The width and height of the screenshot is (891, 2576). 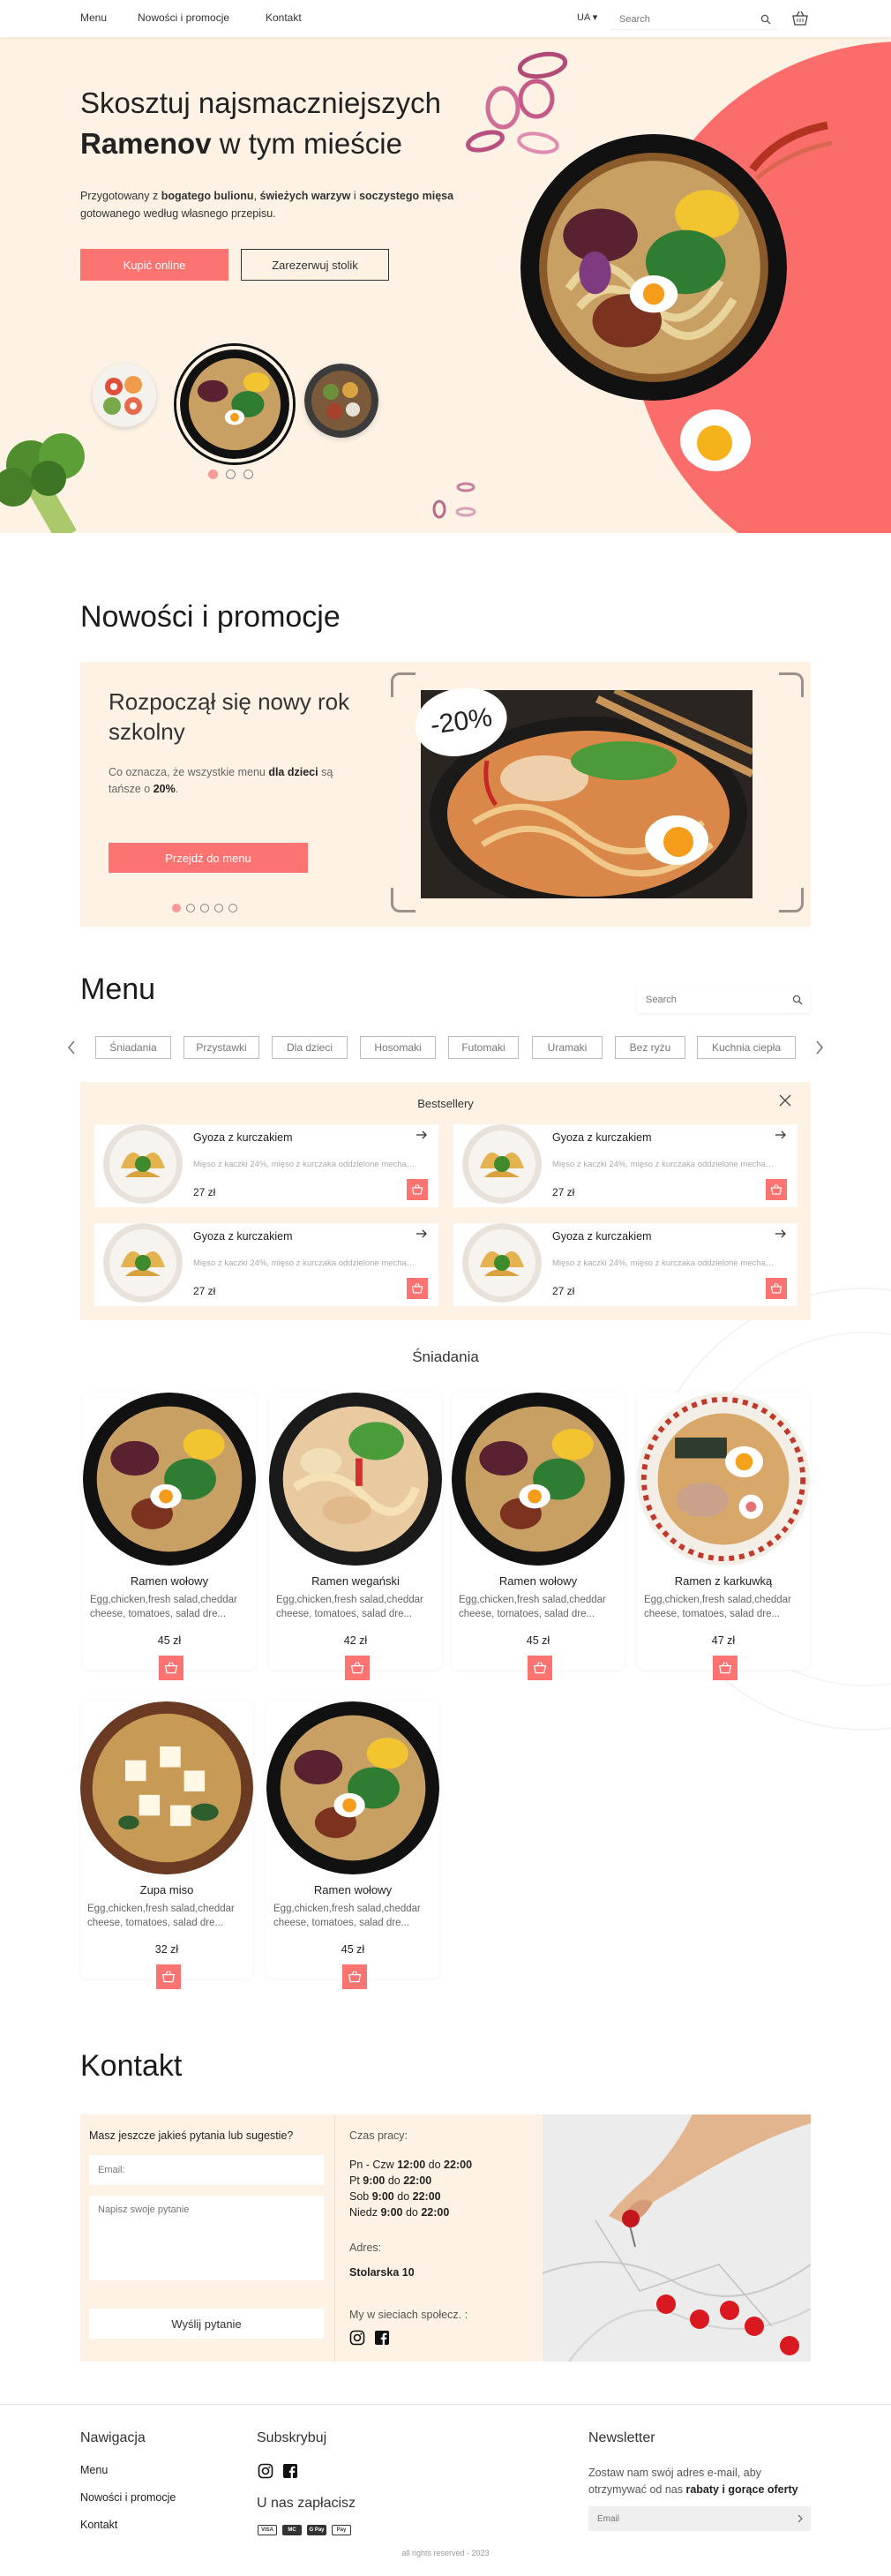 What do you see at coordinates (355, 1581) in the screenshot?
I see `dish-name: Ramen wegański` at bounding box center [355, 1581].